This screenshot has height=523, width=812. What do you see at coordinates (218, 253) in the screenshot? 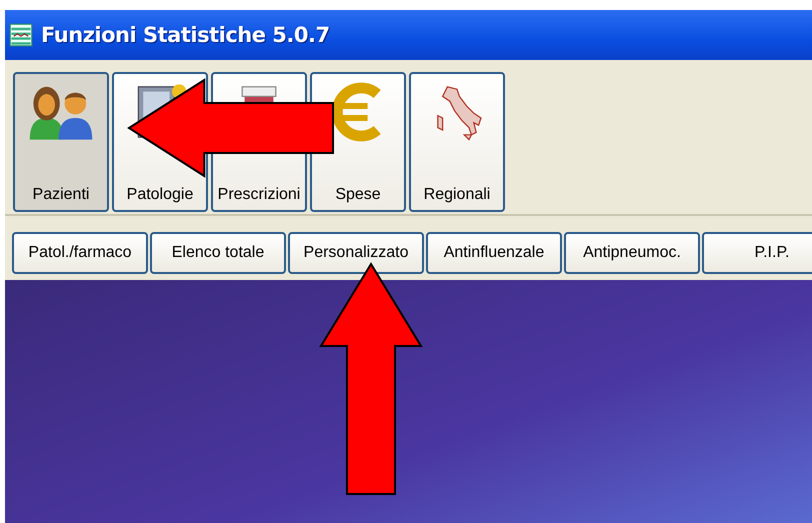
I see `tab-button: Elenco totale` at bounding box center [218, 253].